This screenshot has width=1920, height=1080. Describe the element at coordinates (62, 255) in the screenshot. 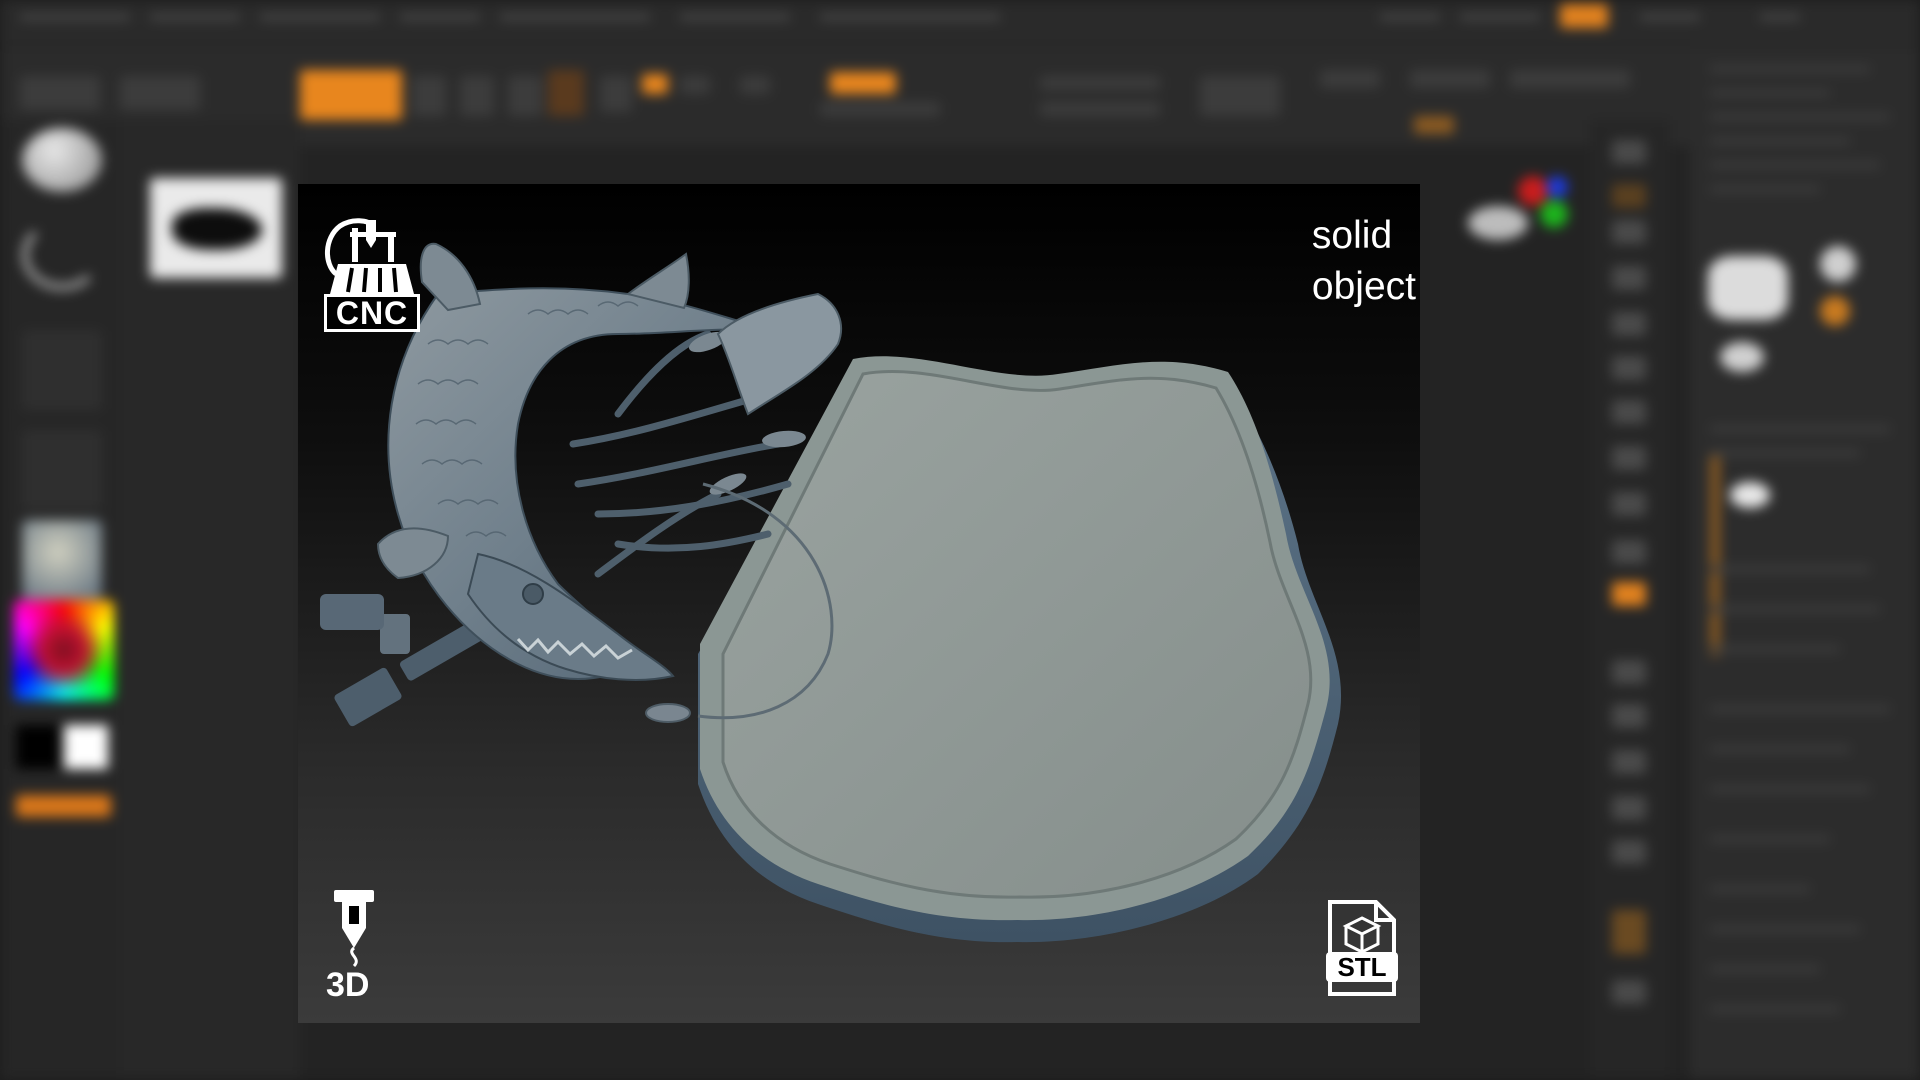

I see `stroke-icon` at that location.